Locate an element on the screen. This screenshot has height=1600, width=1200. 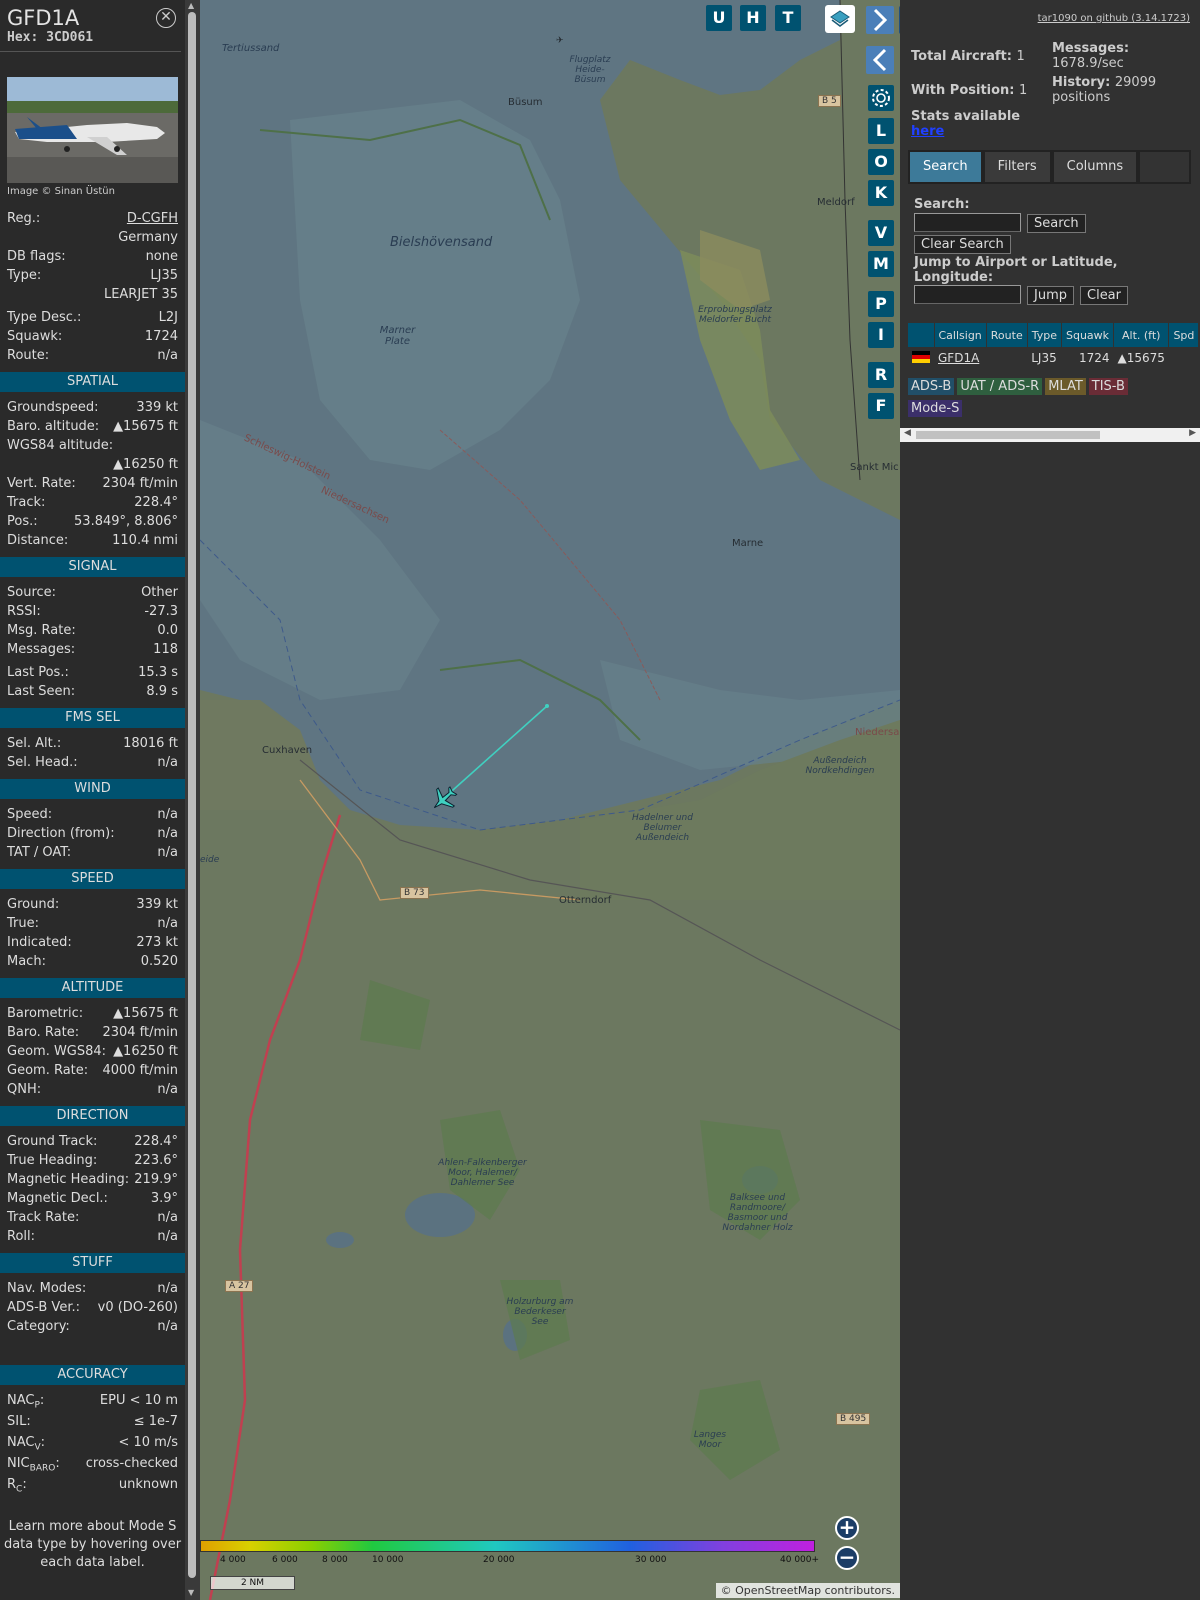
map-button-l: L is located at coordinates (881, 131).